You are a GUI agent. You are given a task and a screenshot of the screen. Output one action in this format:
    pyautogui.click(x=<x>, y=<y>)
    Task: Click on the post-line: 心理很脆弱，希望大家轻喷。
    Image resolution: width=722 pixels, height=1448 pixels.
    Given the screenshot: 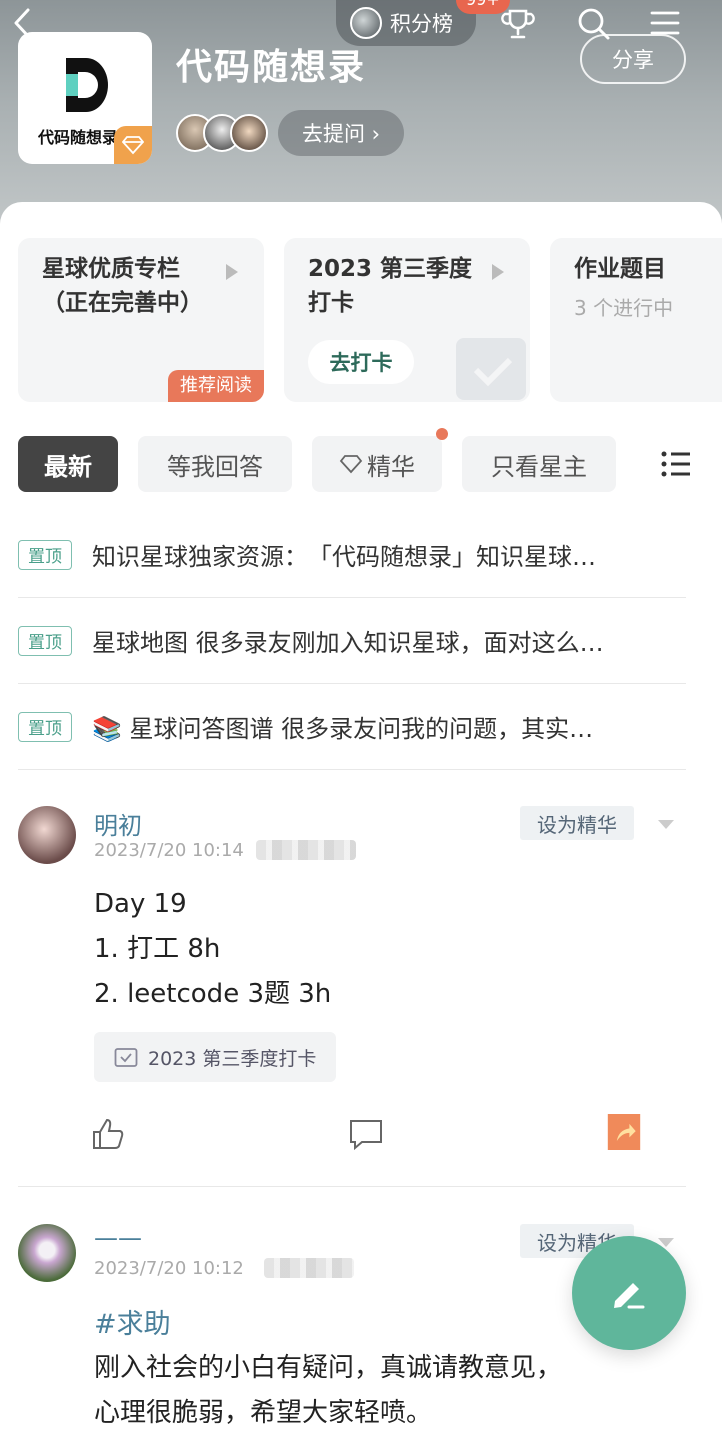 What is the action you would take?
    pyautogui.click(x=263, y=1413)
    